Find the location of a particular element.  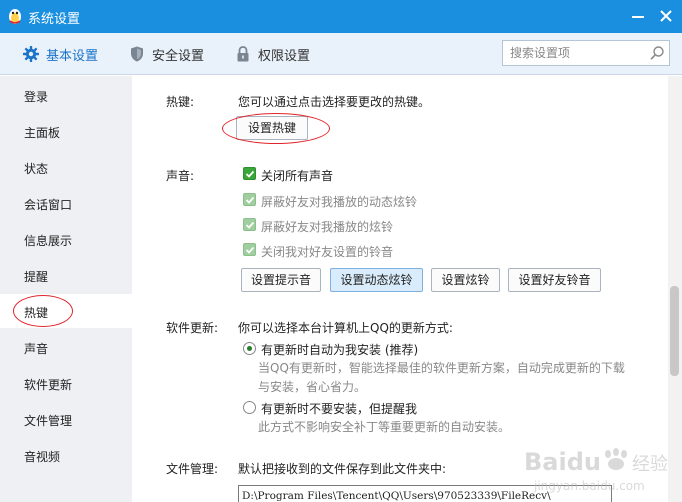

disable-friend-ringtone-checkbox is located at coordinates (249, 249).